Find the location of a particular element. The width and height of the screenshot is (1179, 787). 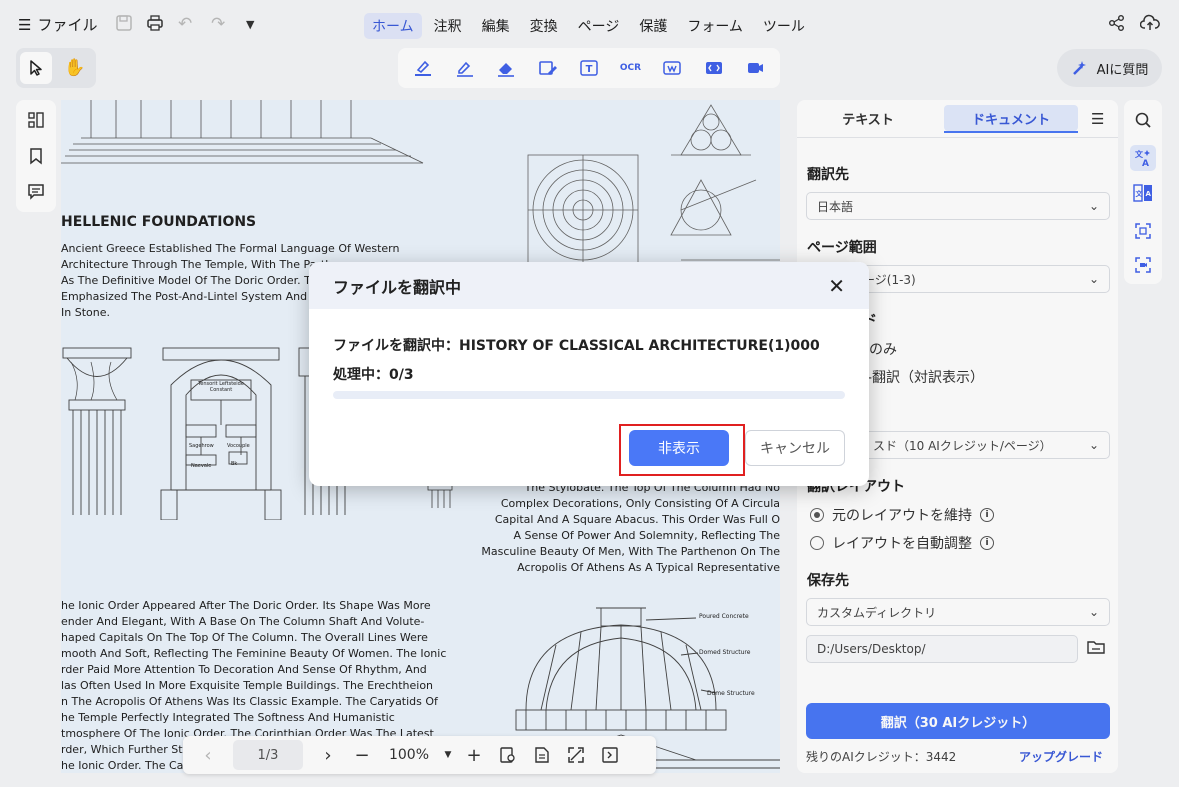

dialog-header: ファイルを翻訳中 ✕ is located at coordinates (589, 285).